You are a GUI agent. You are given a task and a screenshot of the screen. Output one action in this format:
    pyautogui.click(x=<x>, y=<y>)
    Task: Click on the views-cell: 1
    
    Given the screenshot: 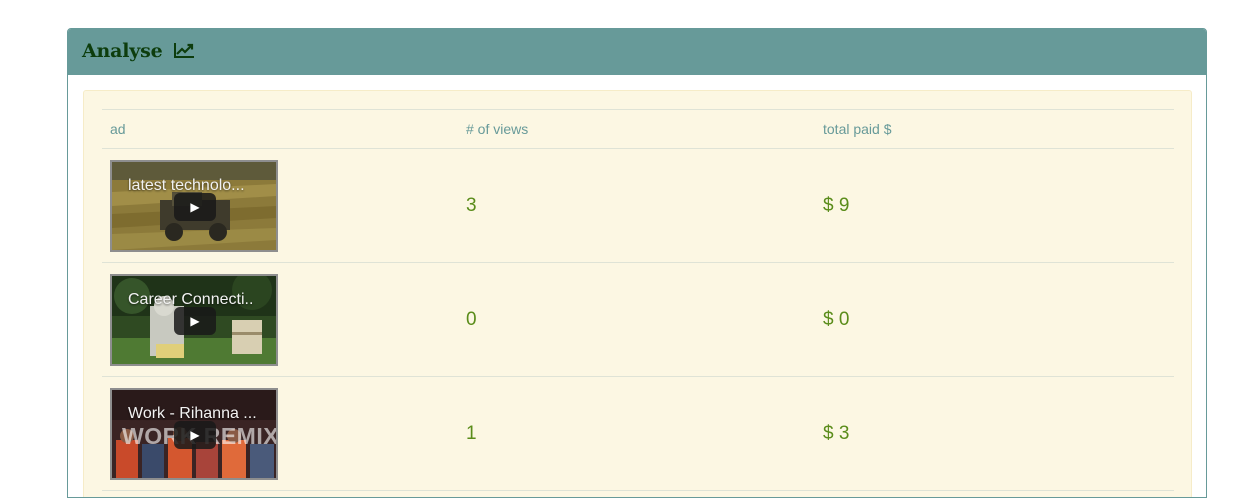 What is the action you would take?
    pyautogui.click(x=636, y=433)
    